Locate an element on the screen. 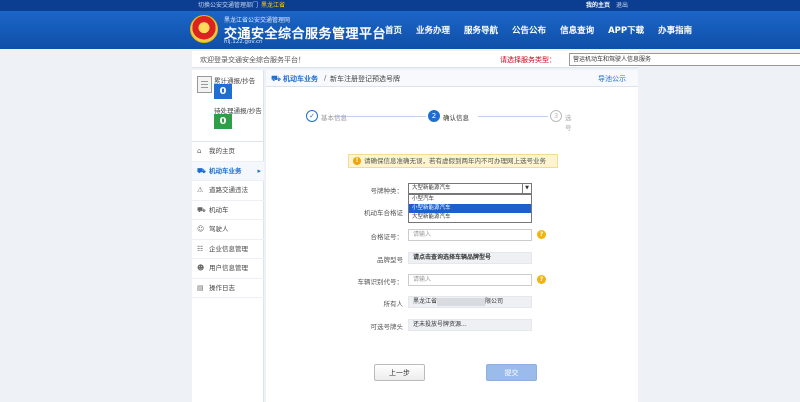 This screenshot has height=402, width=800. clipboard-icon is located at coordinates (204, 84).